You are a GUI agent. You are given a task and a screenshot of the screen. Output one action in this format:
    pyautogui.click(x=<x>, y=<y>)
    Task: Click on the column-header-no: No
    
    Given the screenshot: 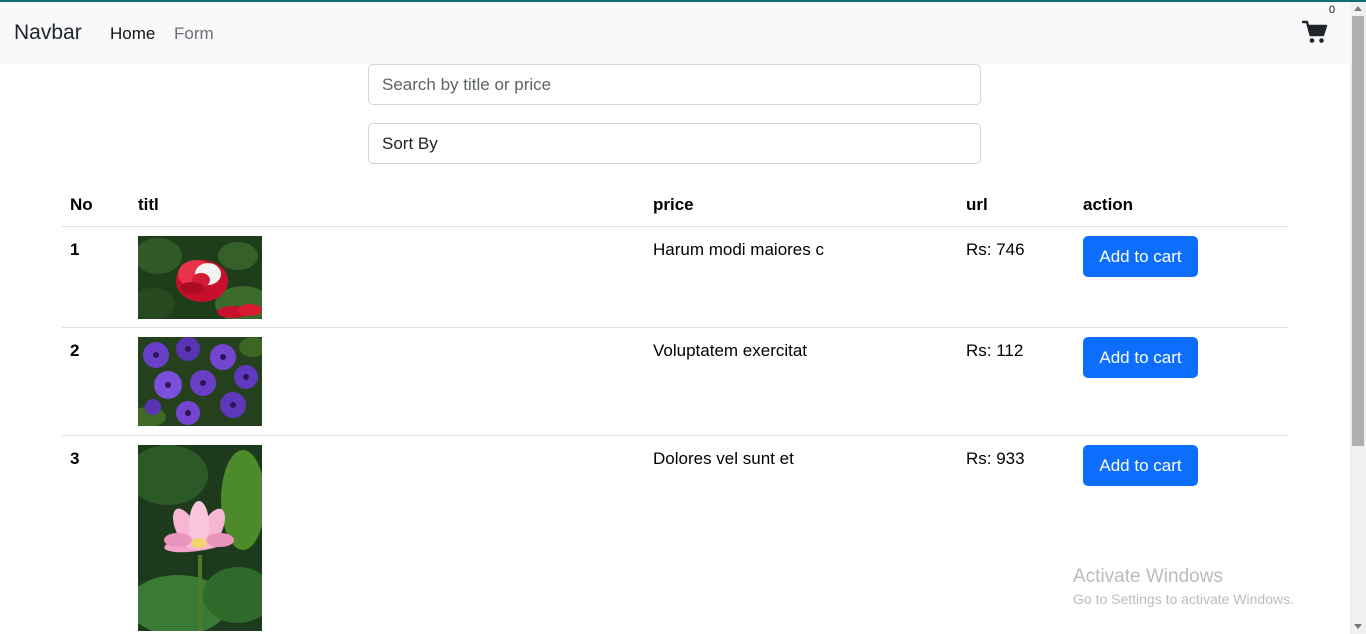 What is the action you would take?
    pyautogui.click(x=81, y=204)
    